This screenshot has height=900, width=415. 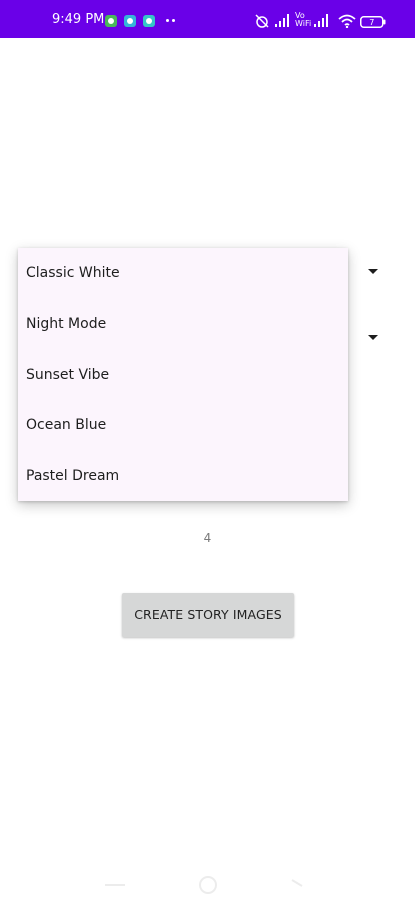 I want to click on battery-icon: 7, so click(x=373, y=22).